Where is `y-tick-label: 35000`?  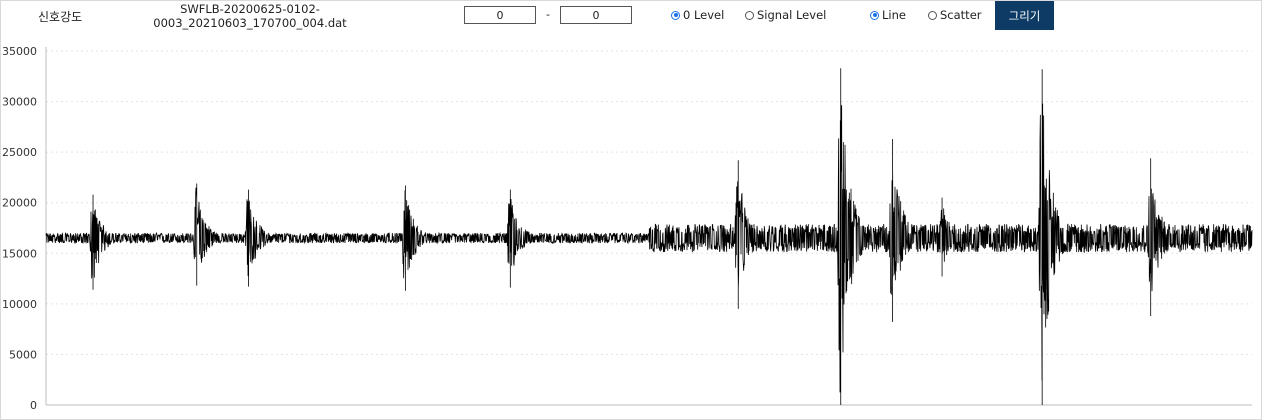 y-tick-label: 35000 is located at coordinates (19, 51).